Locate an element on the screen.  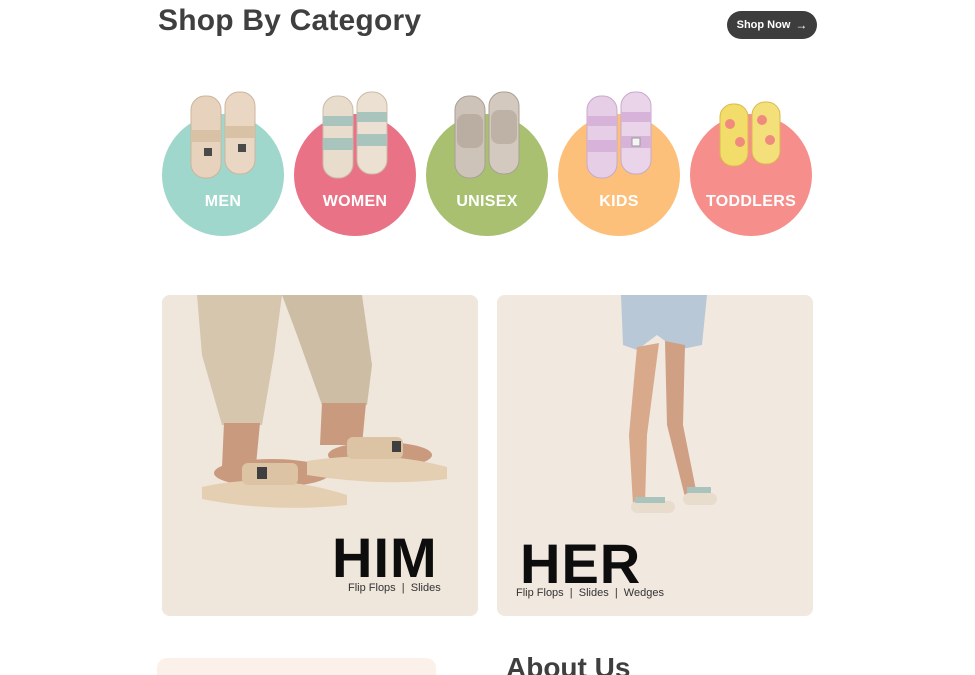
arrow-right-icon: → is located at coordinates (801, 25).